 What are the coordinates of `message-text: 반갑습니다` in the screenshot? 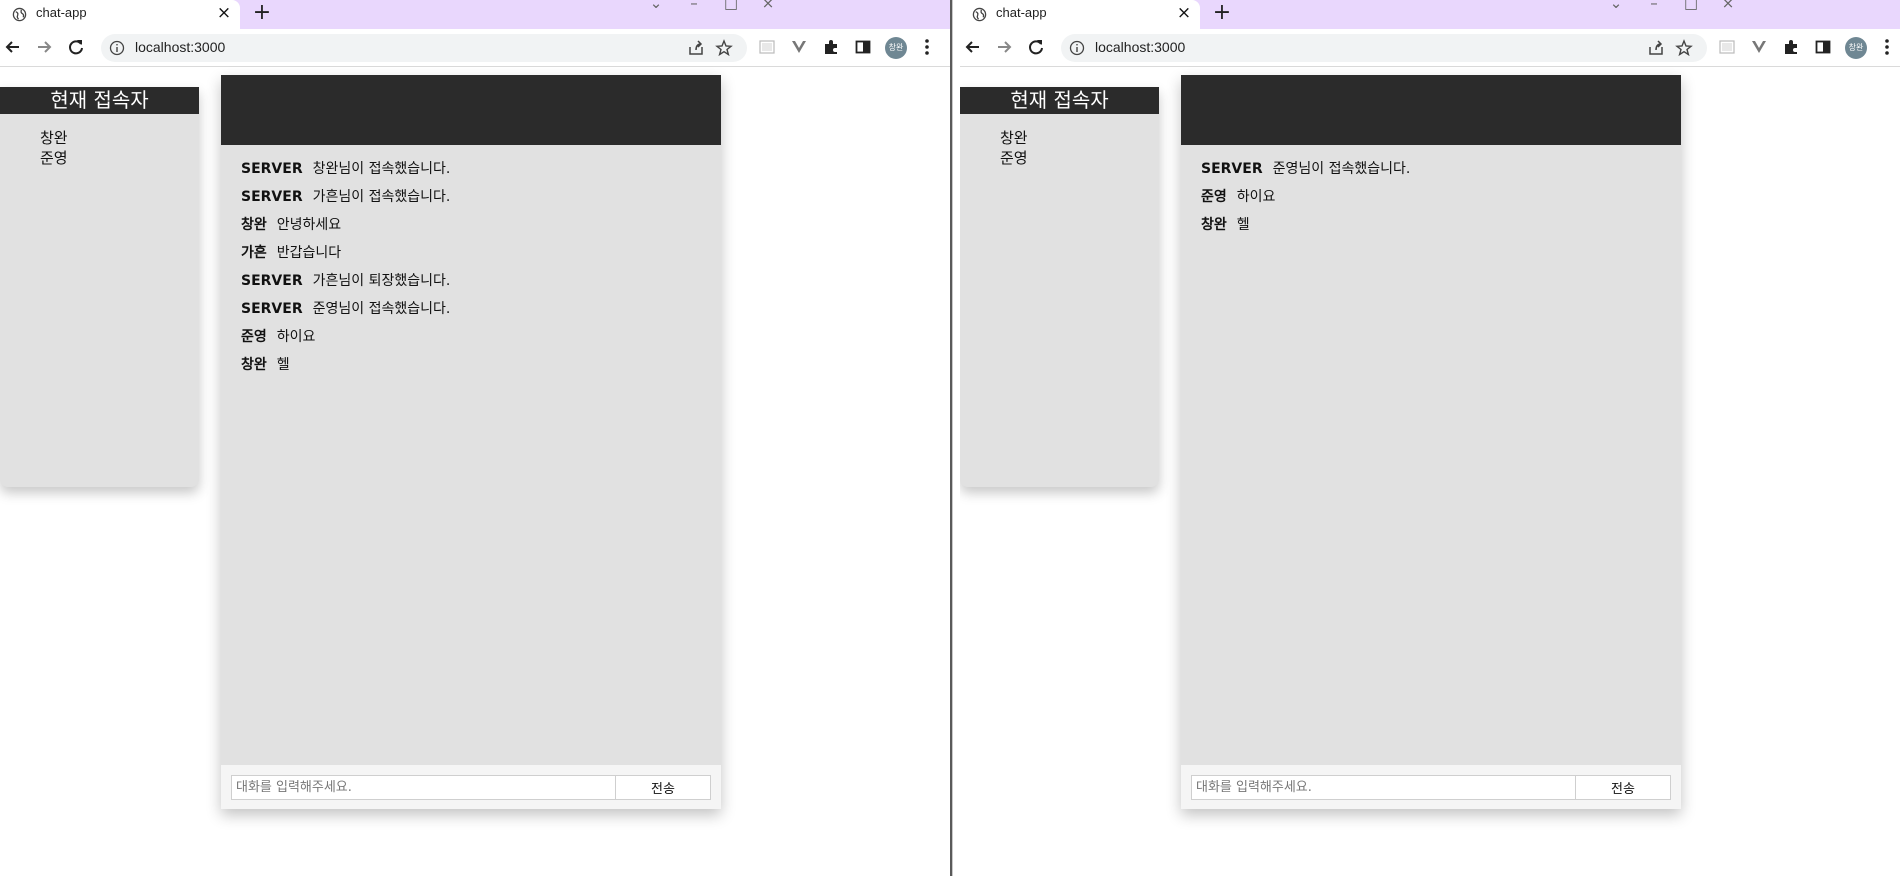 It's located at (309, 253).